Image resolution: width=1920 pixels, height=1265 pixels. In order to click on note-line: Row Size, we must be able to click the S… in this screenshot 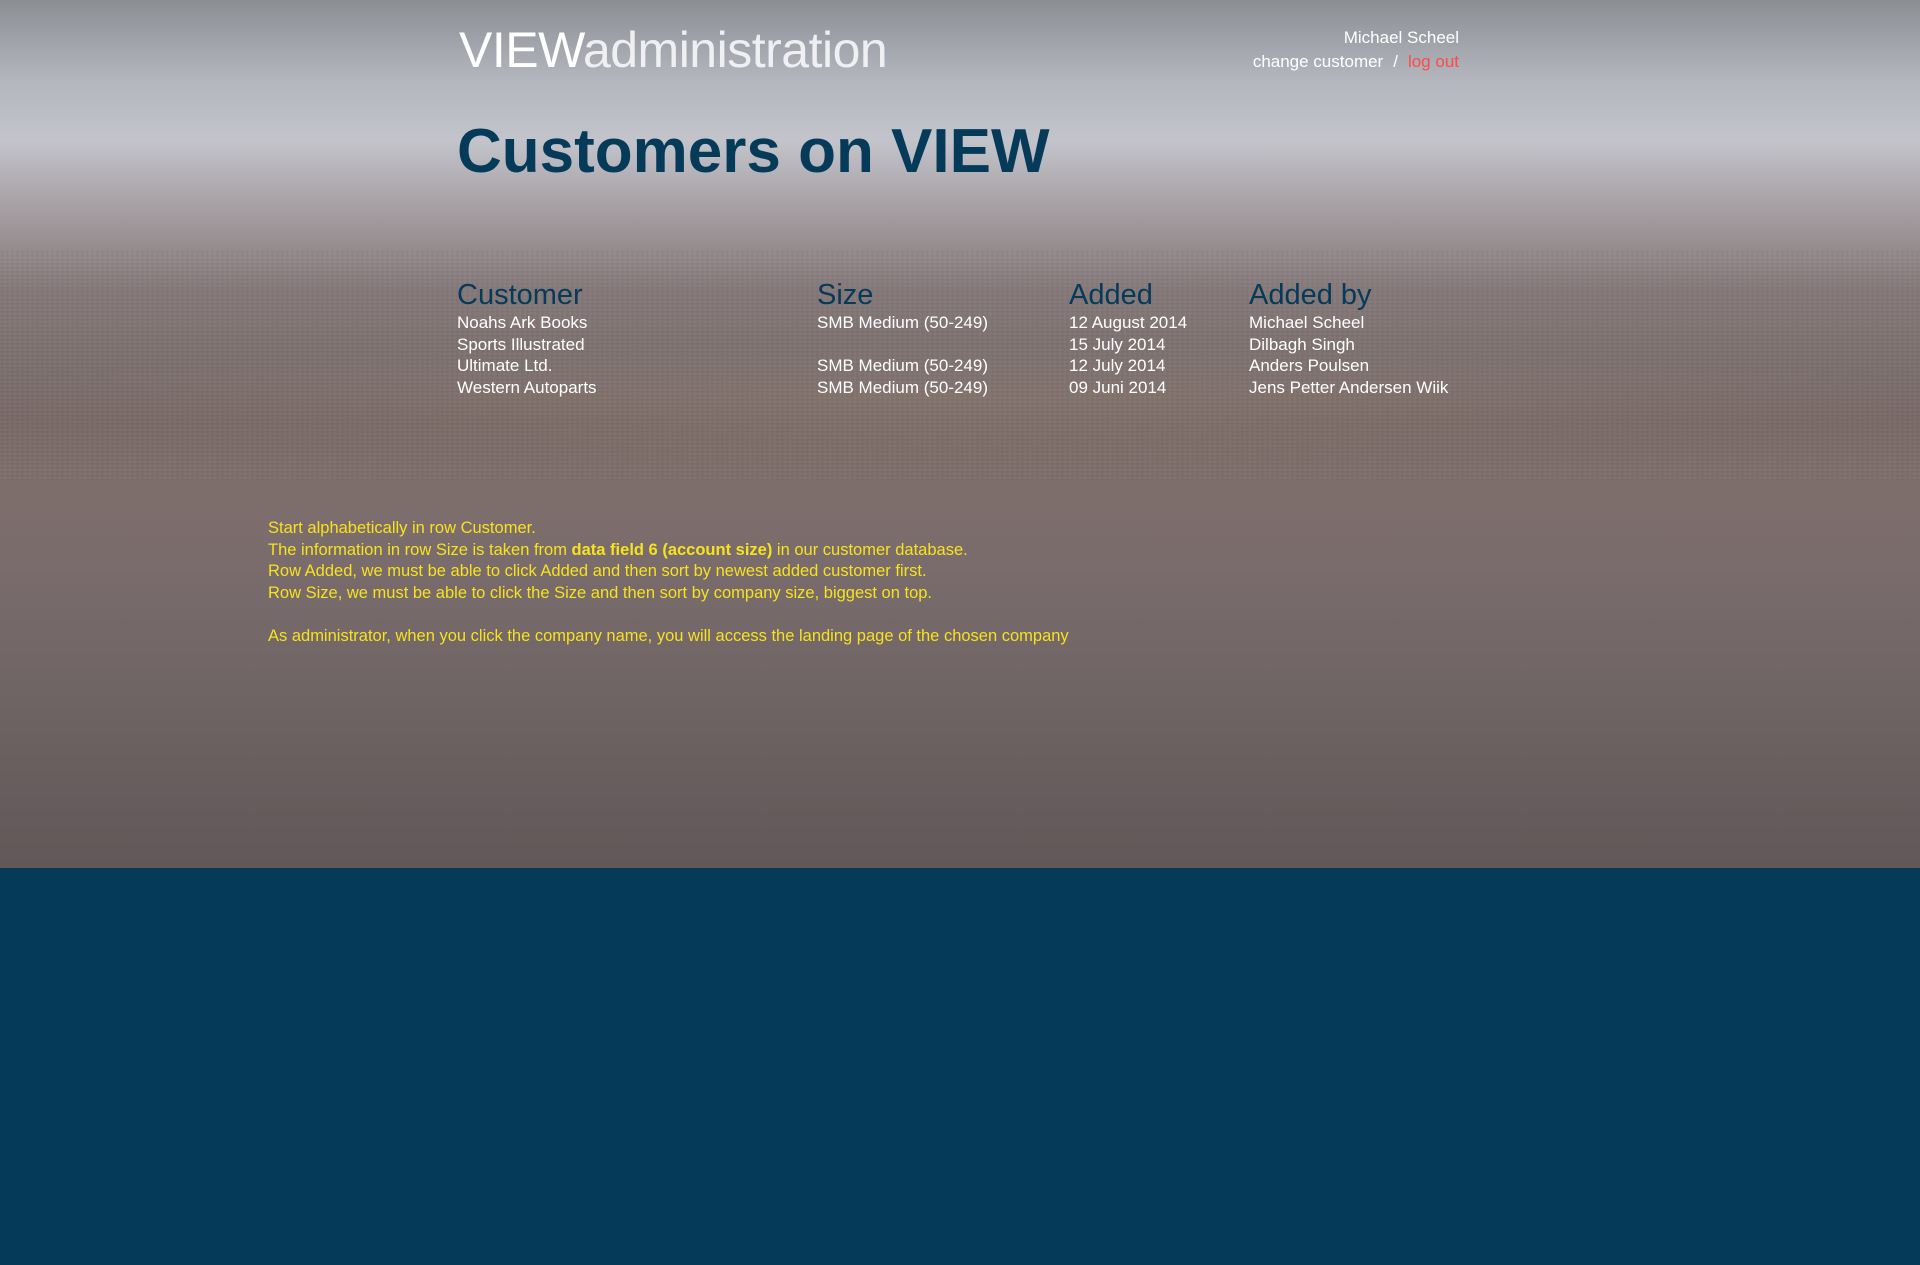, I will do `click(600, 592)`.